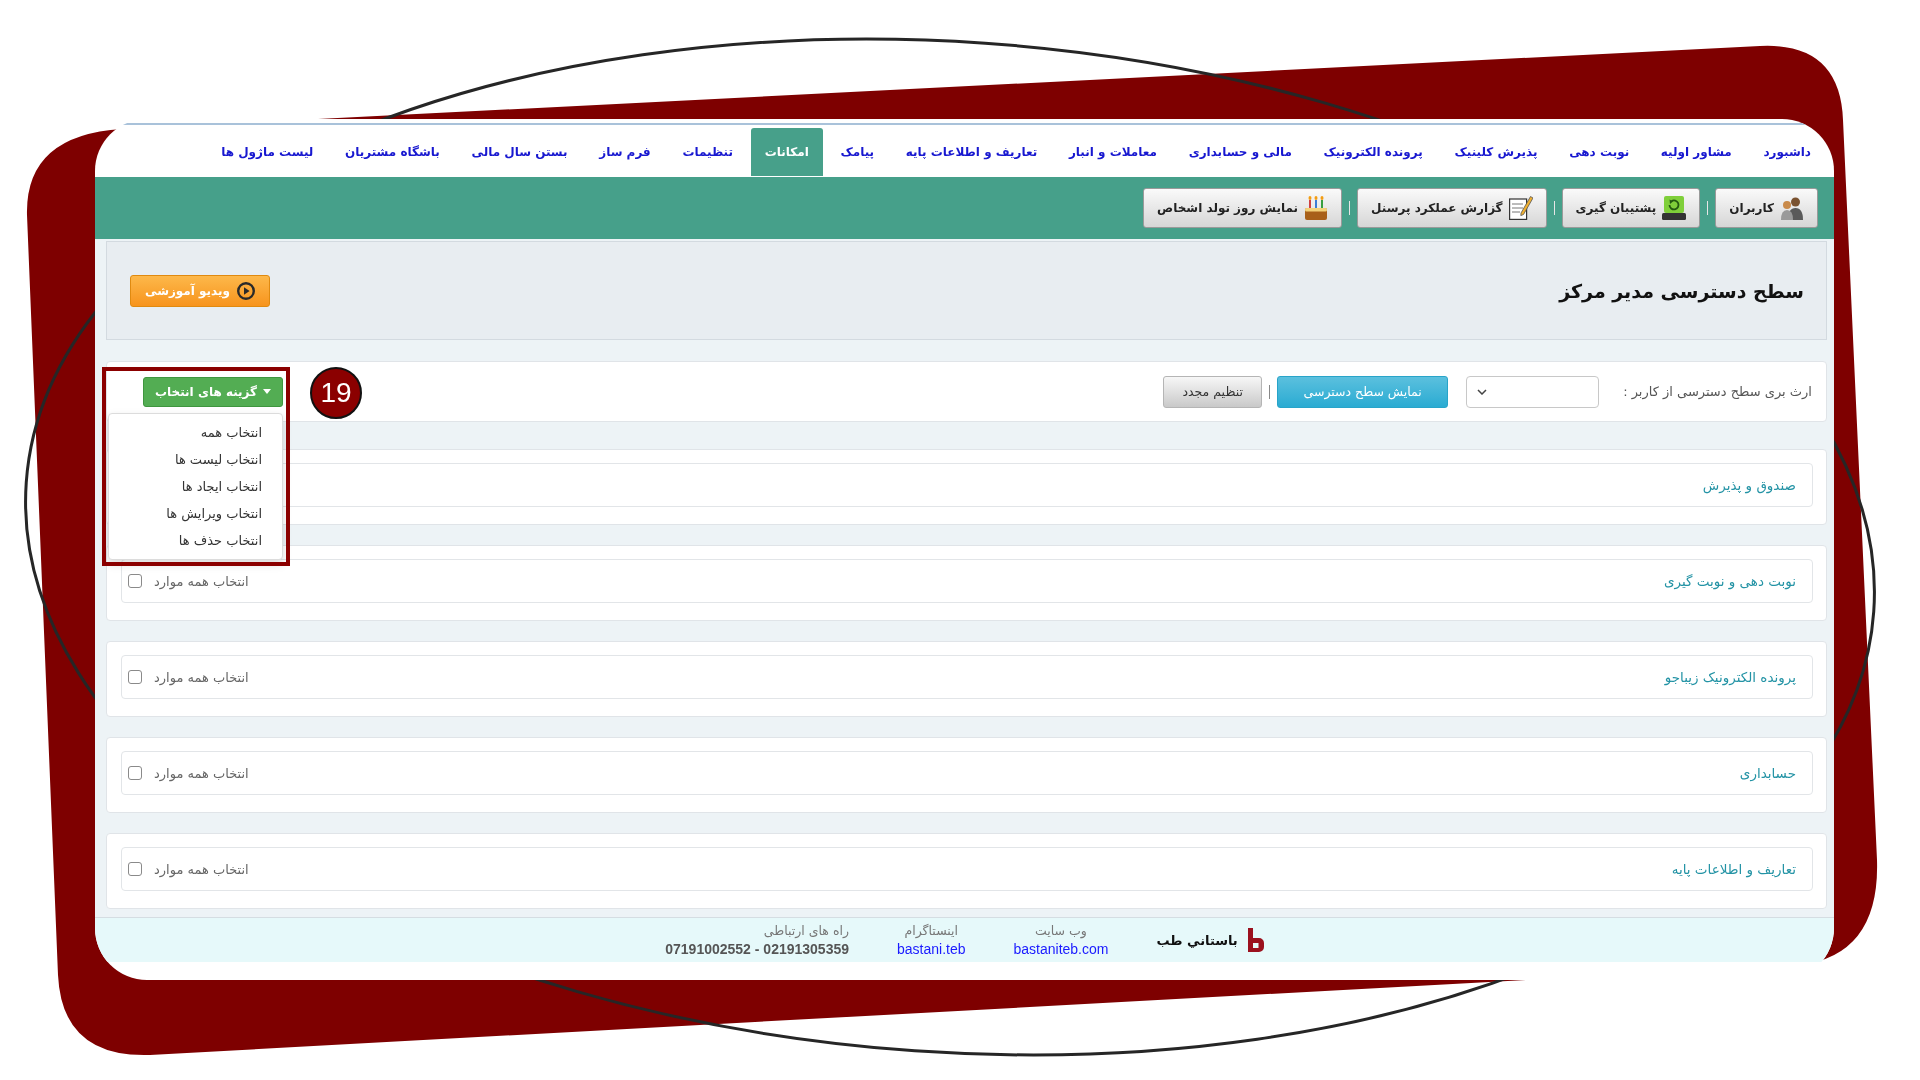  Describe the element at coordinates (1213, 391) in the screenshot. I see `reset-button: تنظیم مجدد` at that location.